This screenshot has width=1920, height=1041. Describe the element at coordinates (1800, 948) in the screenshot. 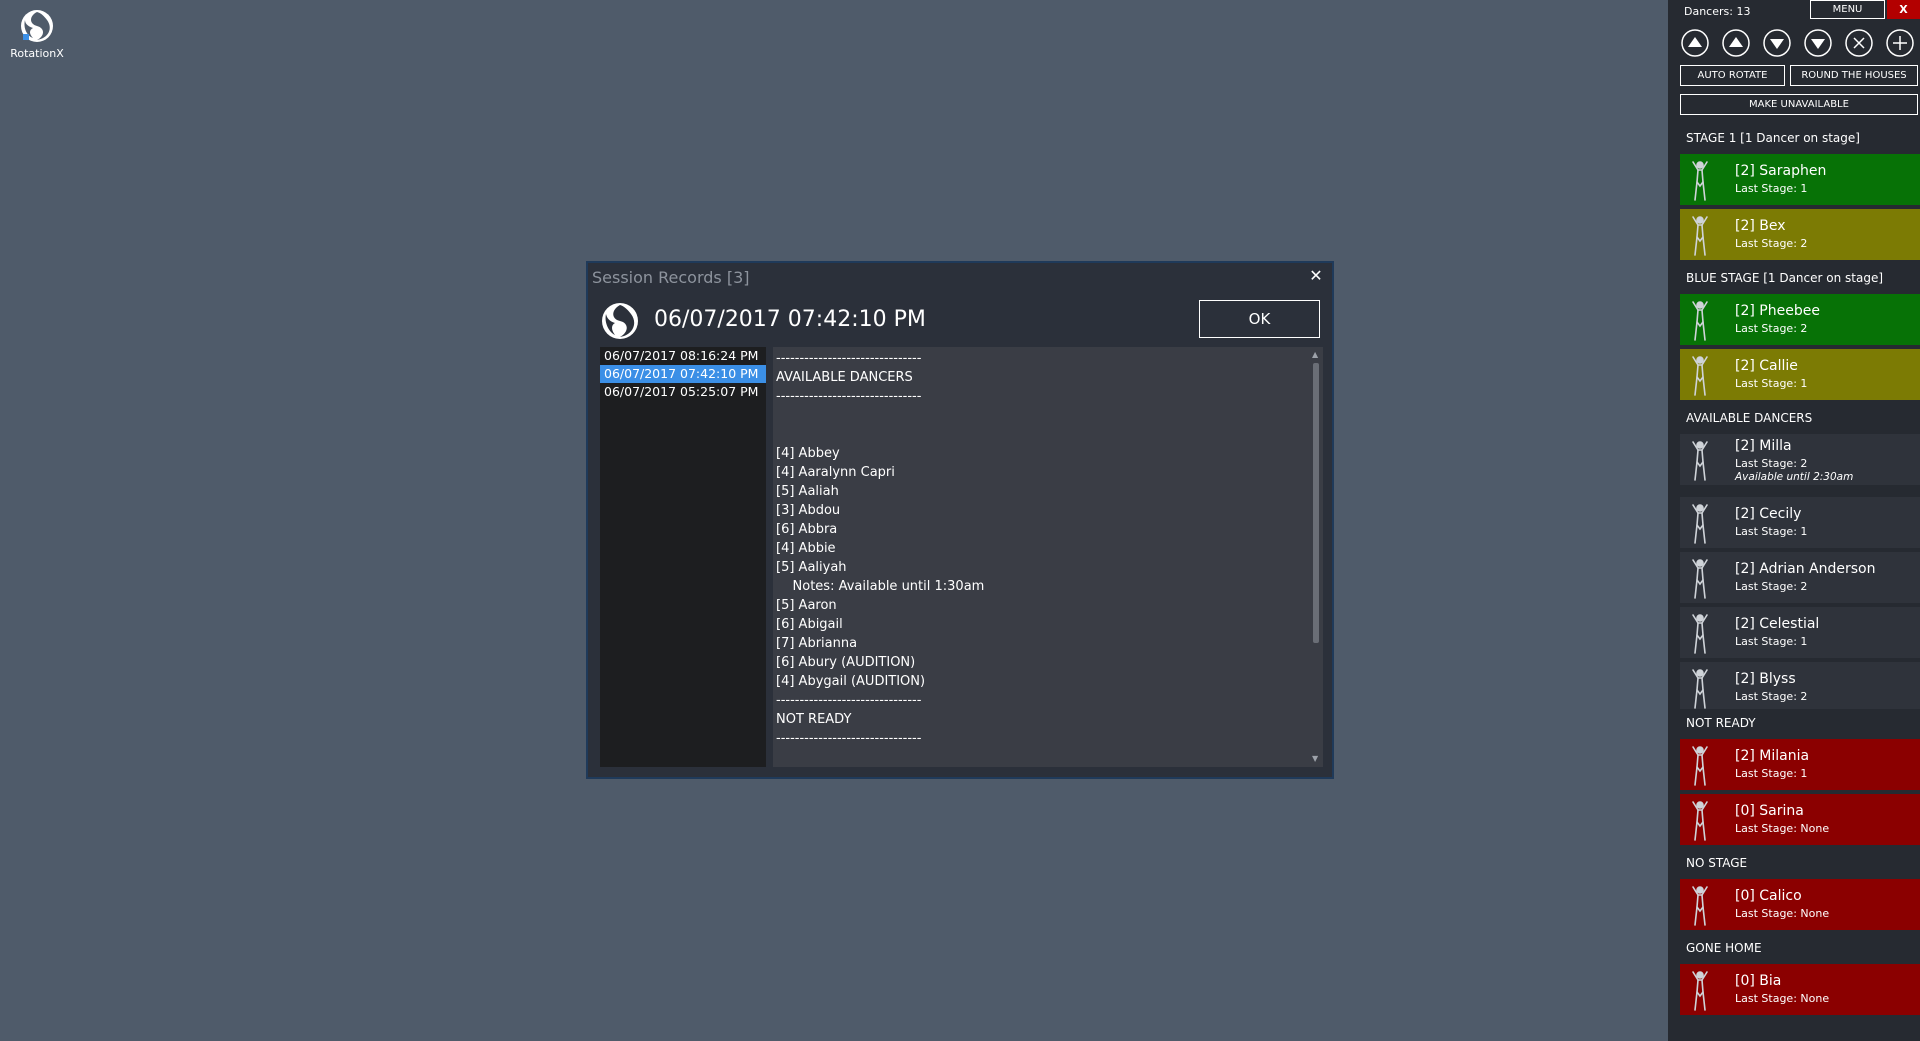

I see `section-header: GONE HOME` at that location.